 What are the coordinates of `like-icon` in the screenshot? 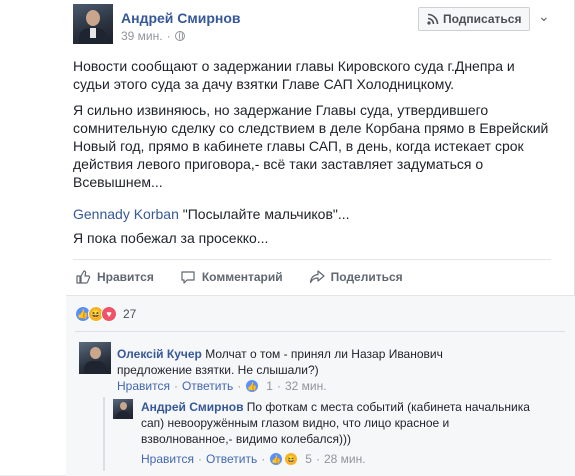 It's located at (83, 277).